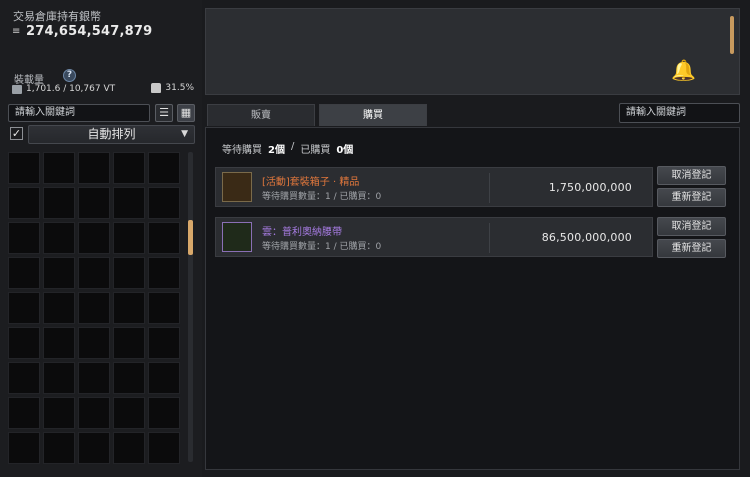 This screenshot has width=750, height=477. I want to click on coin-stack-icon: ≡, so click(16, 31).